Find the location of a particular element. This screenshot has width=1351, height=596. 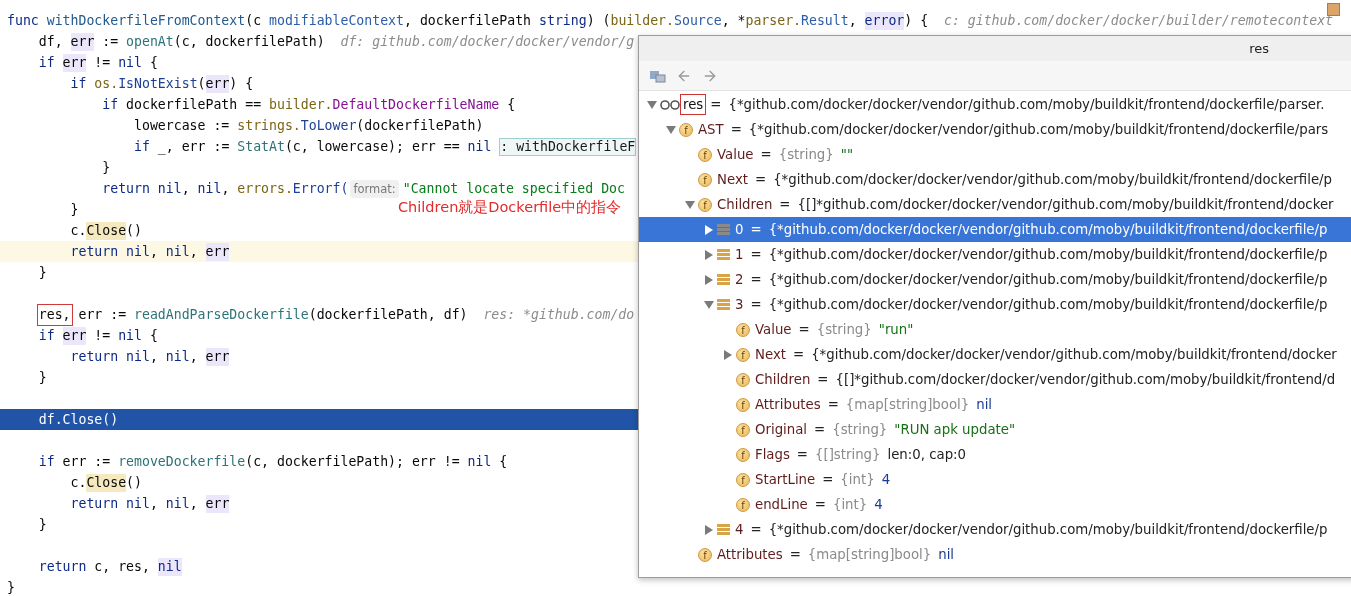

string-literal: "Cannot locate specified Doc is located at coordinates (513, 188).